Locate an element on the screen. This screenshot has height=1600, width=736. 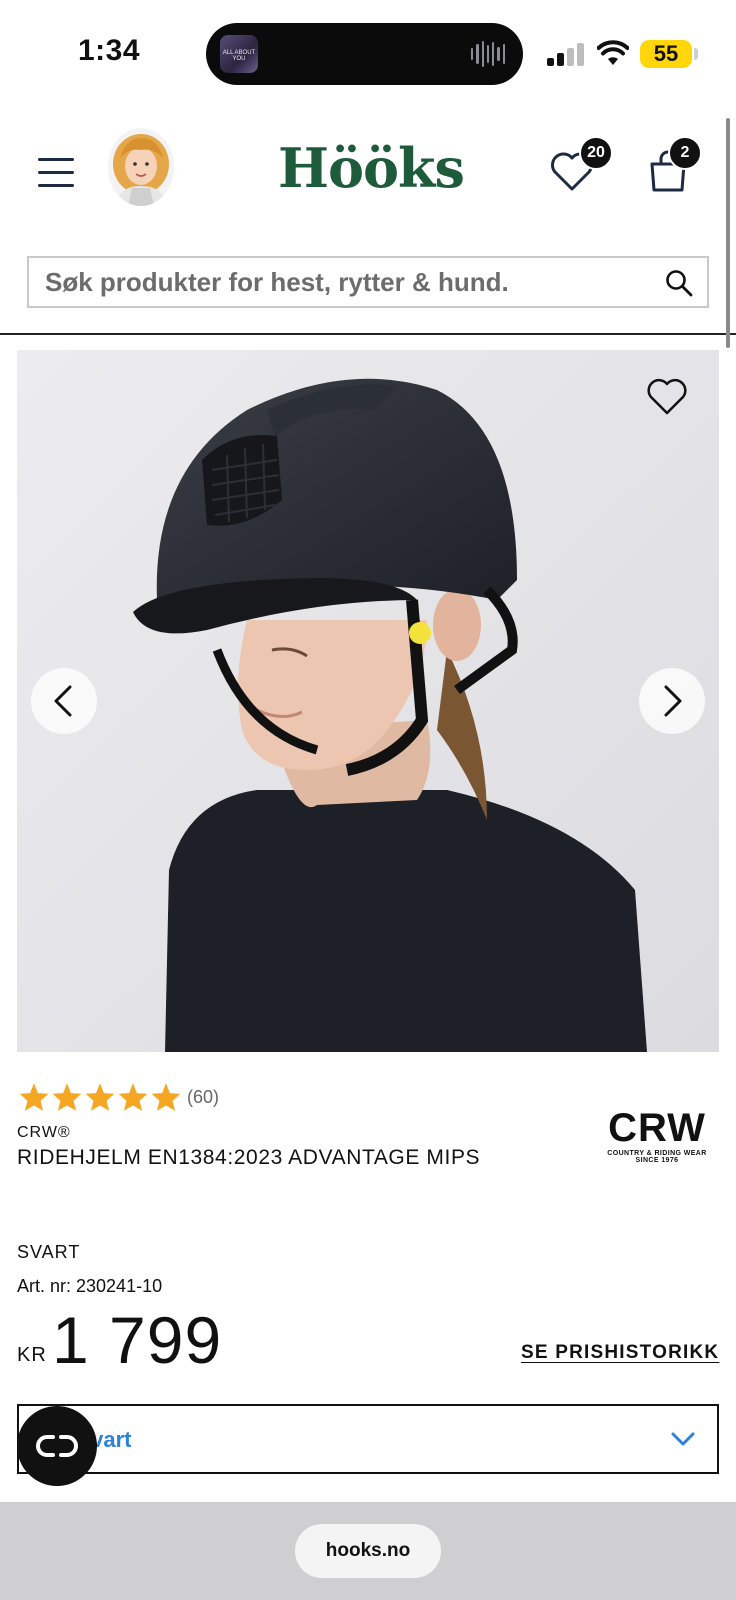
site-logo: Hööks is located at coordinates (371, 168).